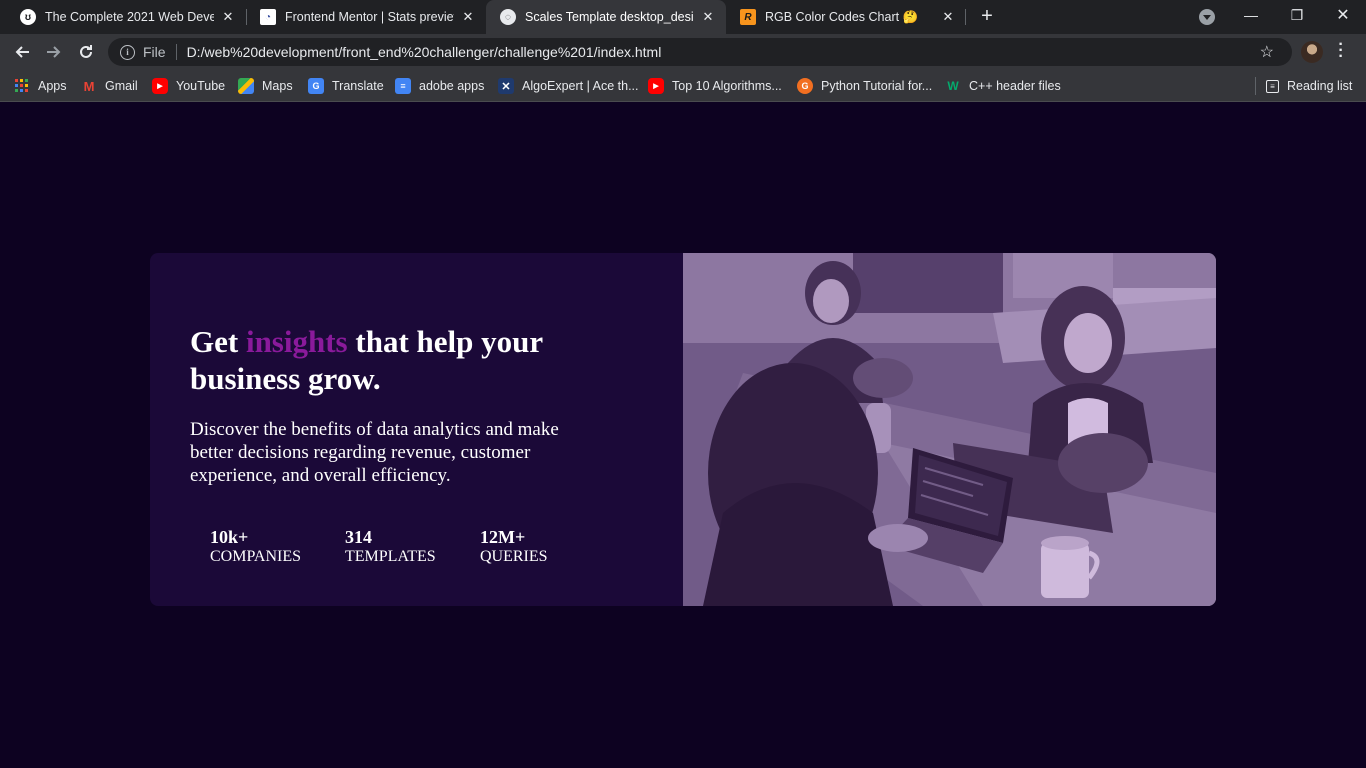 The height and width of the screenshot is (768, 1366). Describe the element at coordinates (1343, 15) in the screenshot. I see `close-window-button: ✕` at that location.